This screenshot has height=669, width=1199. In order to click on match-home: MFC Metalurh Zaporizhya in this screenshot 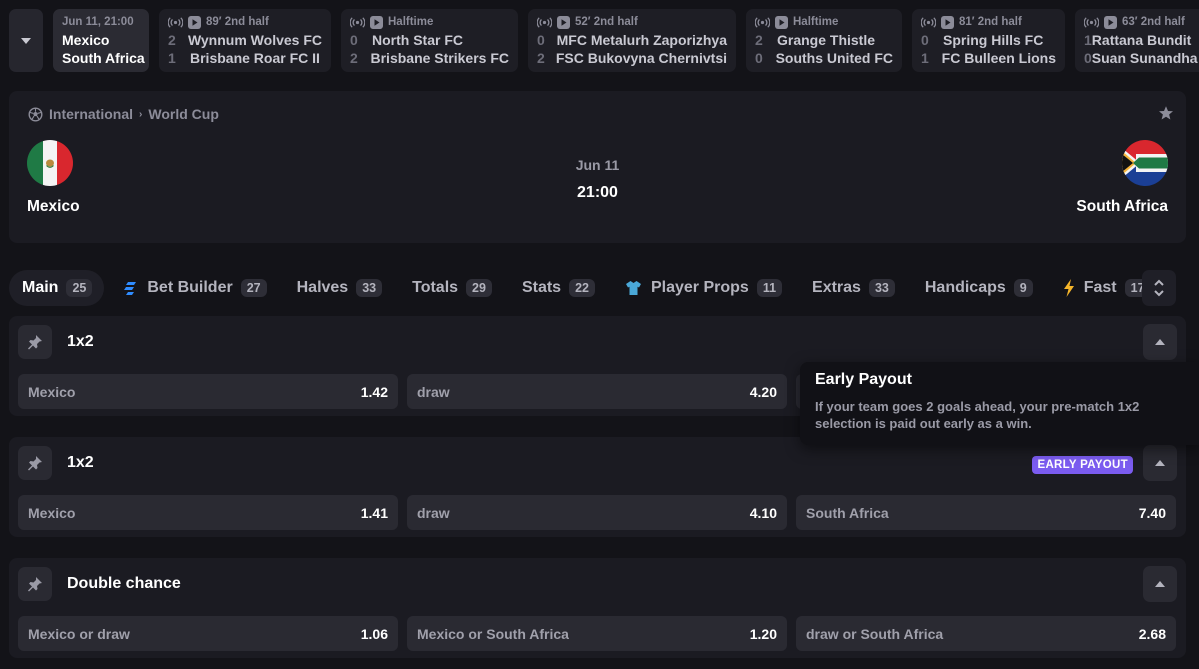, I will do `click(641, 39)`.